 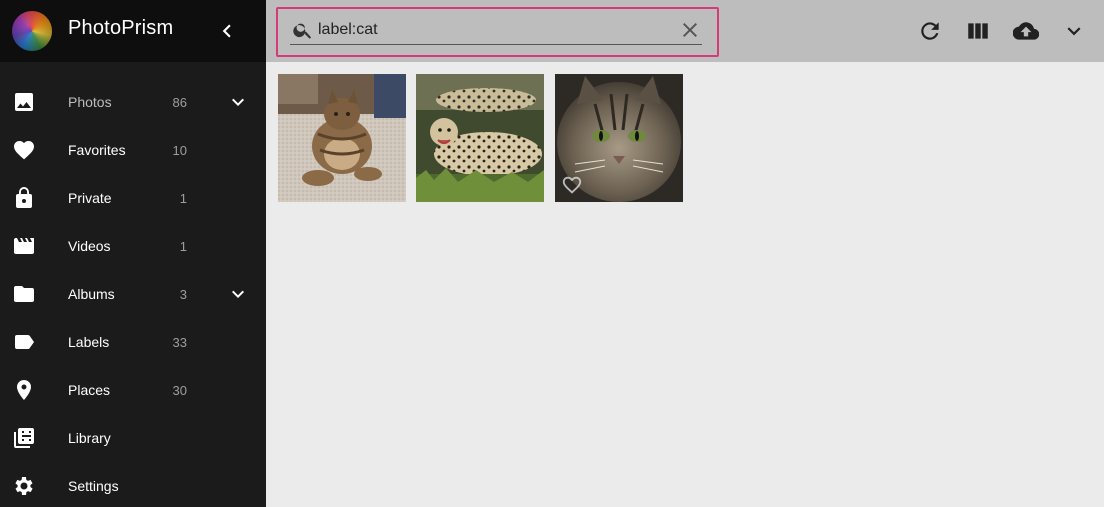 I want to click on sidebar-item-label: Labels, so click(x=89, y=342).